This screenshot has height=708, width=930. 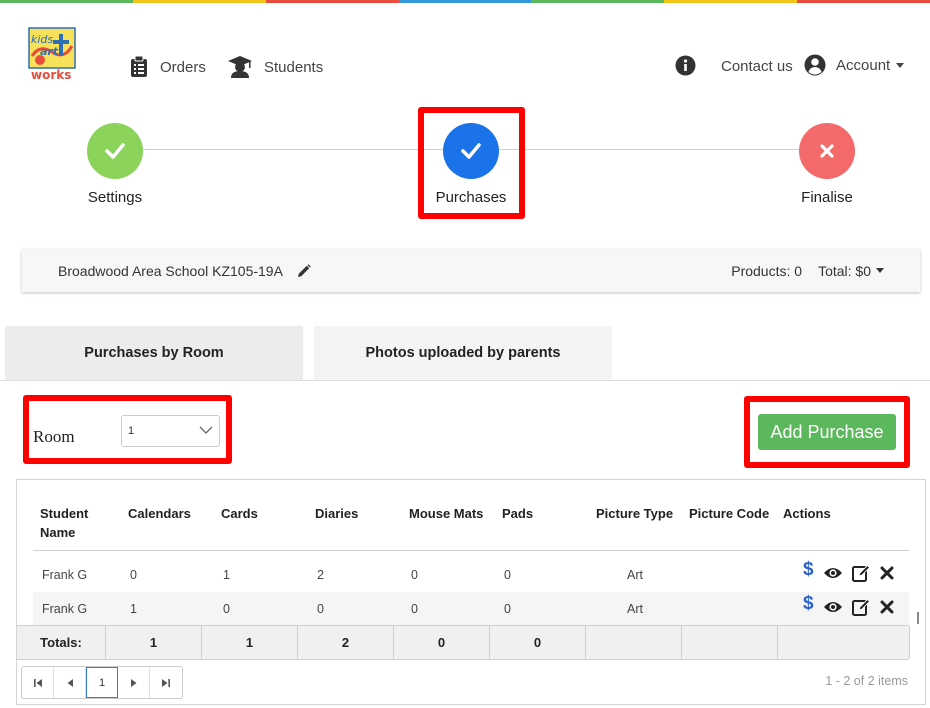 What do you see at coordinates (446, 513) in the screenshot?
I see `column-header-mouse-mats: Mouse Mats` at bounding box center [446, 513].